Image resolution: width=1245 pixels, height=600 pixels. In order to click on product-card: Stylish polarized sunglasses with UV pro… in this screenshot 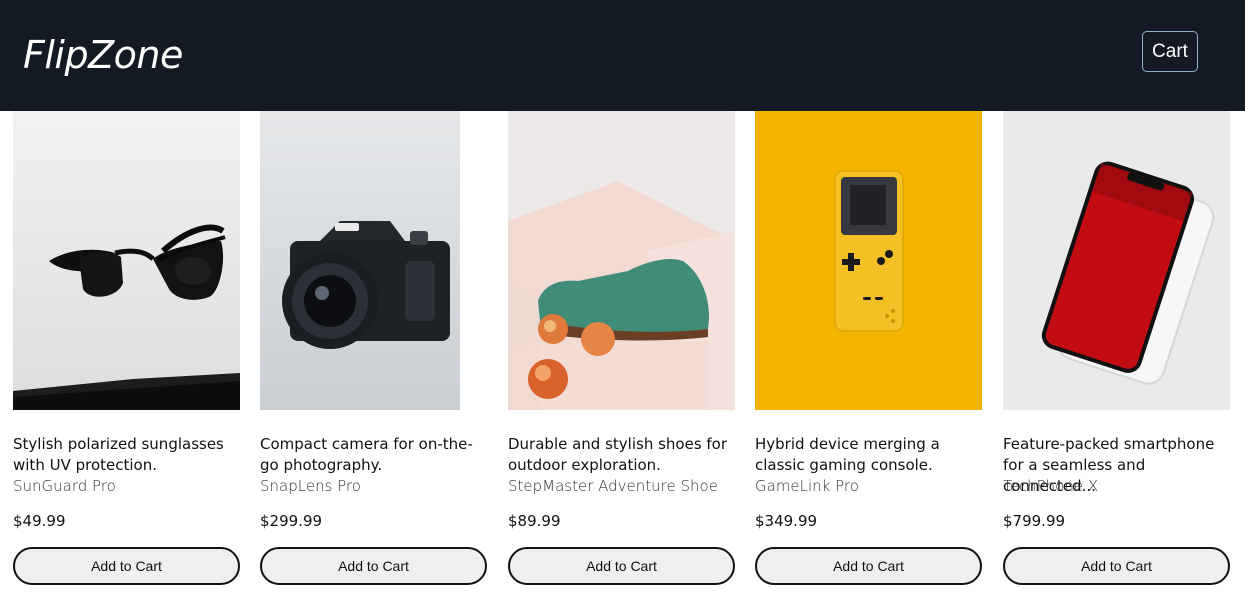, I will do `click(126, 355)`.